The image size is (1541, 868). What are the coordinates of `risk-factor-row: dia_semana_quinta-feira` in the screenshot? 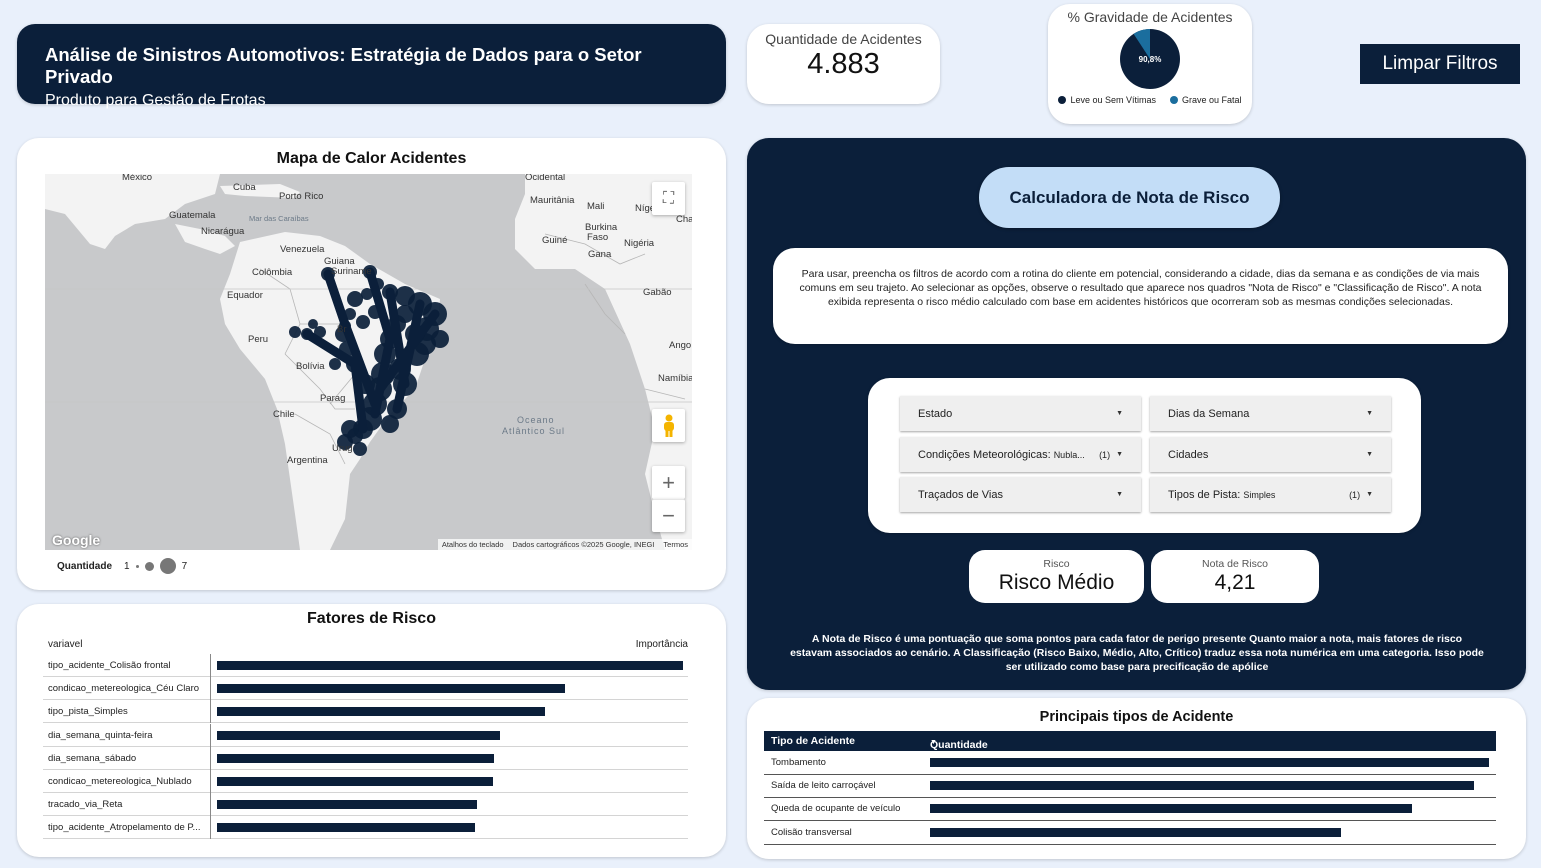 It's located at (365, 735).